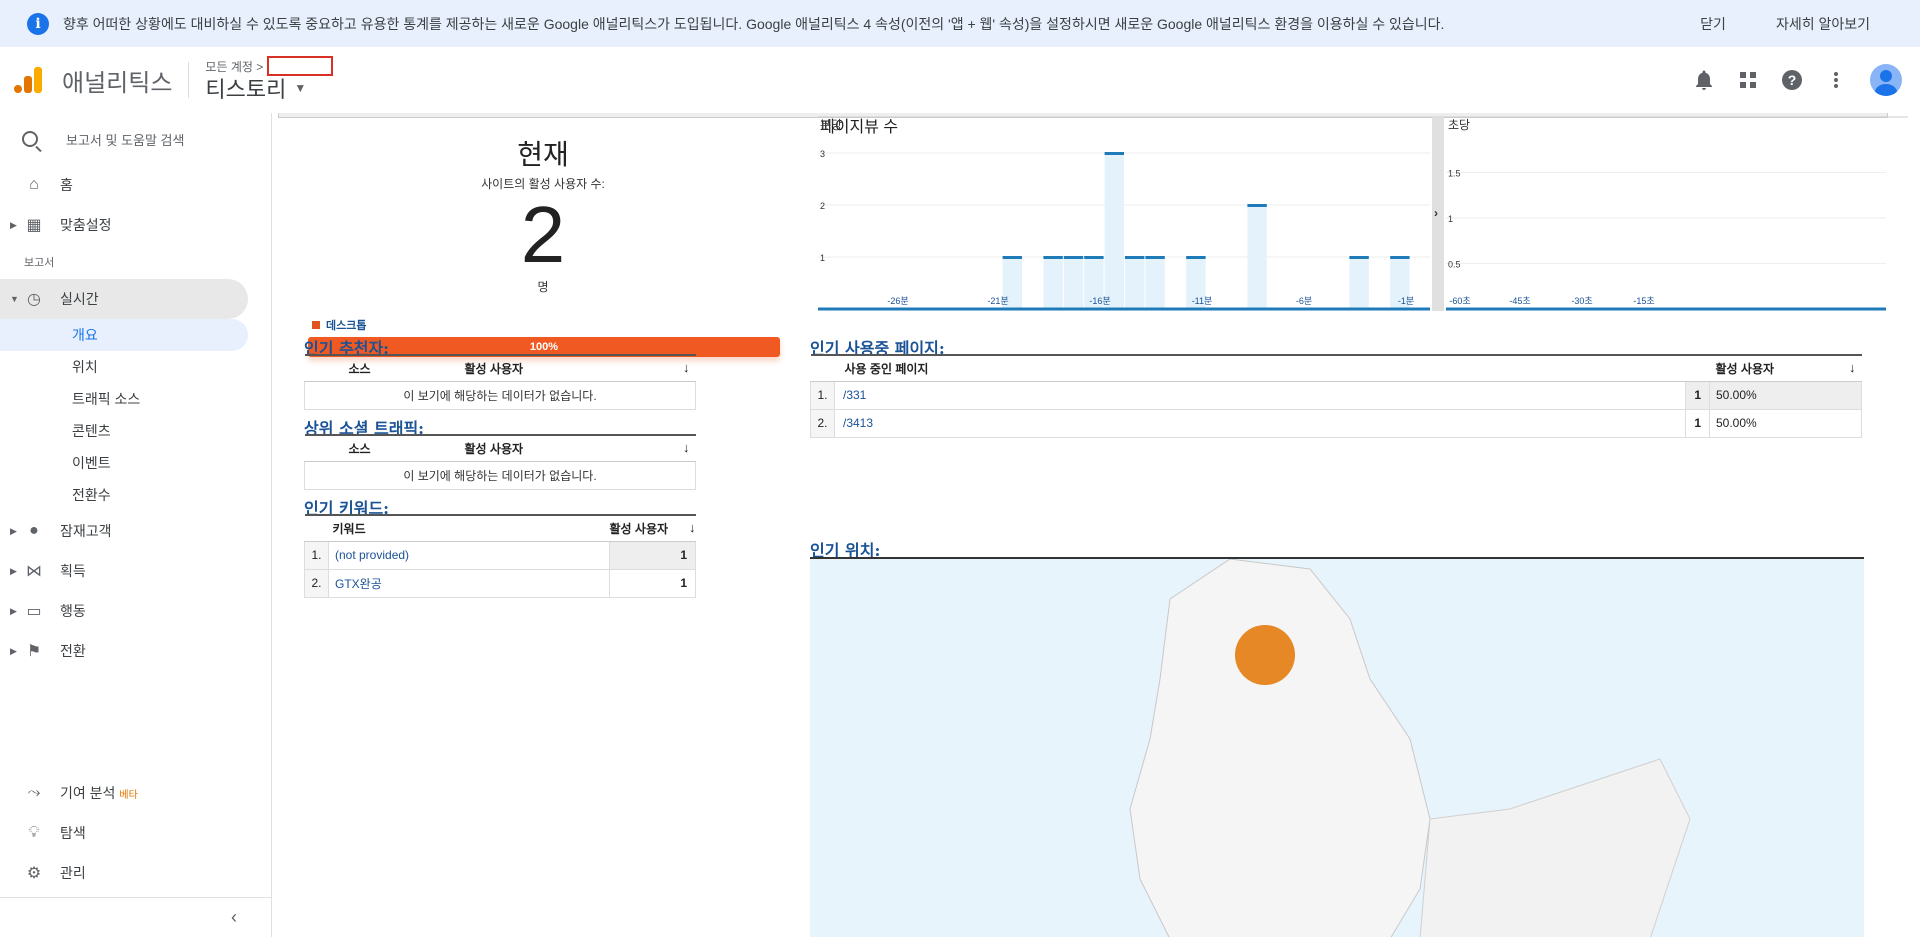 The height and width of the screenshot is (937, 1920). I want to click on peninsula-shape, so click(1280, 748).